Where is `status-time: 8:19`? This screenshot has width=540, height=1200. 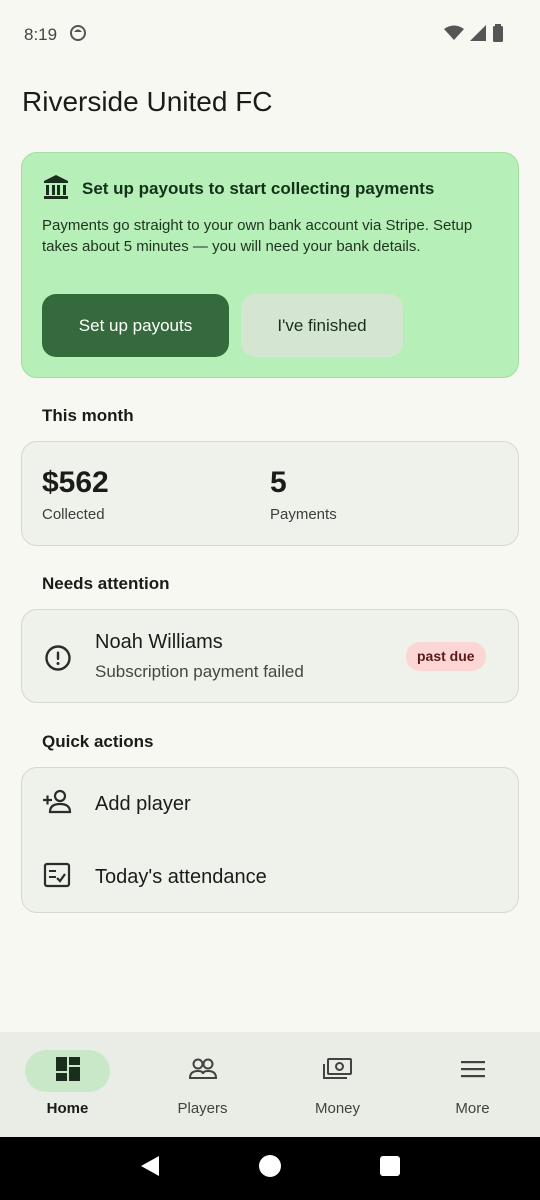
status-time: 8:19 is located at coordinates (41, 34).